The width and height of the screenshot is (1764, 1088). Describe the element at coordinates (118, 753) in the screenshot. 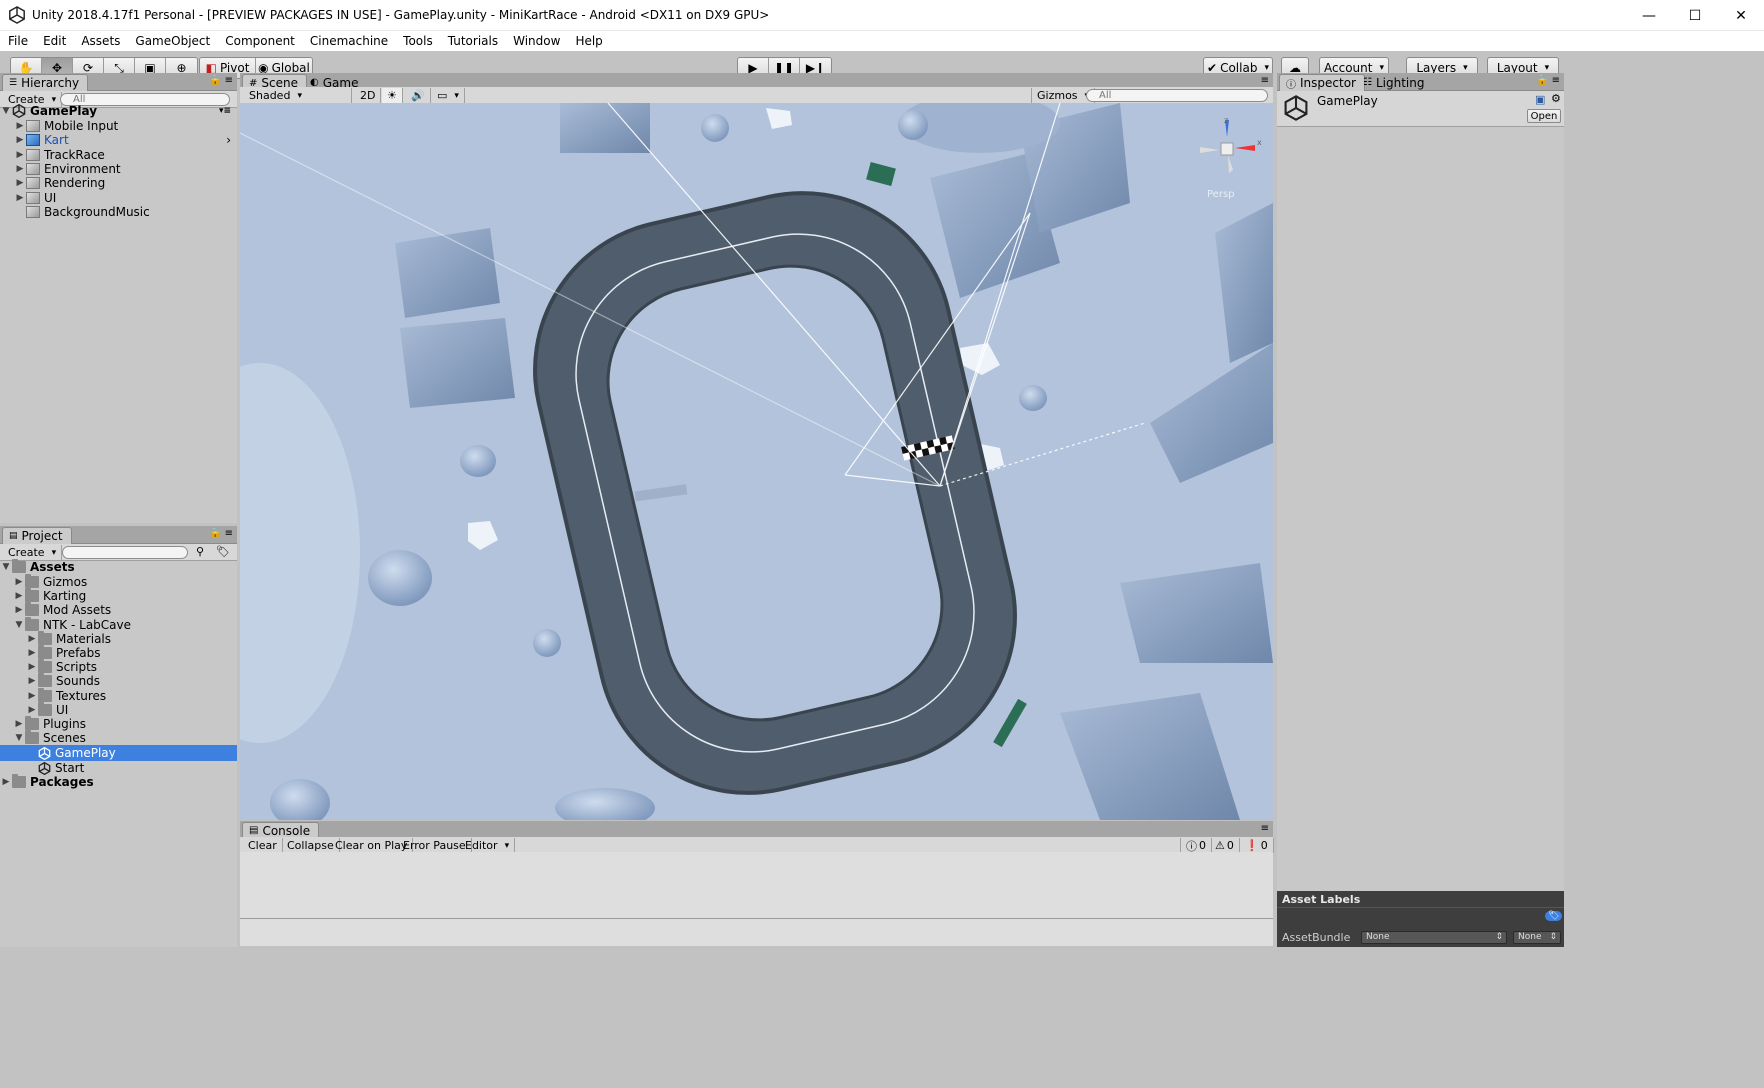

I see `scene-file-gameplay: GamePlay` at that location.